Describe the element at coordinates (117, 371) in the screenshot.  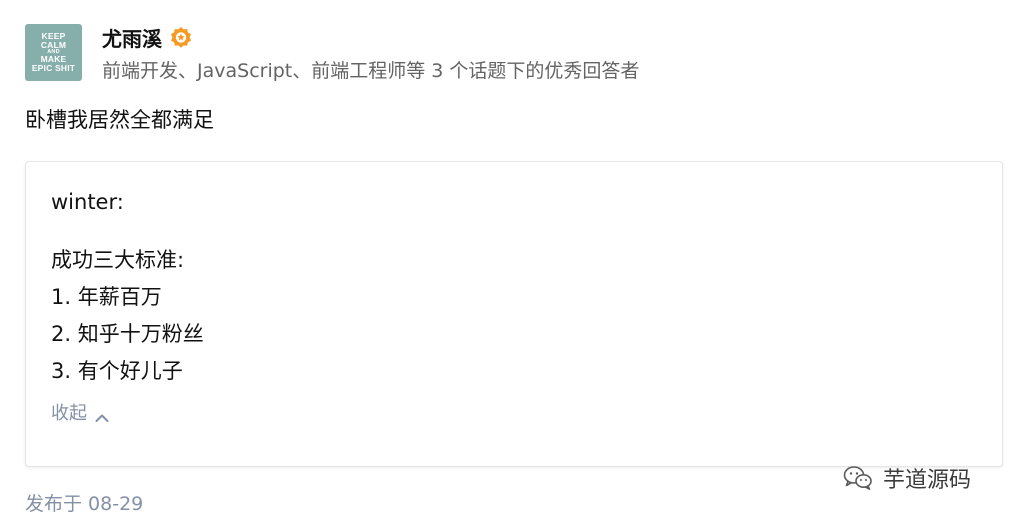
I see `quote-line: 3. 有个好儿子` at that location.